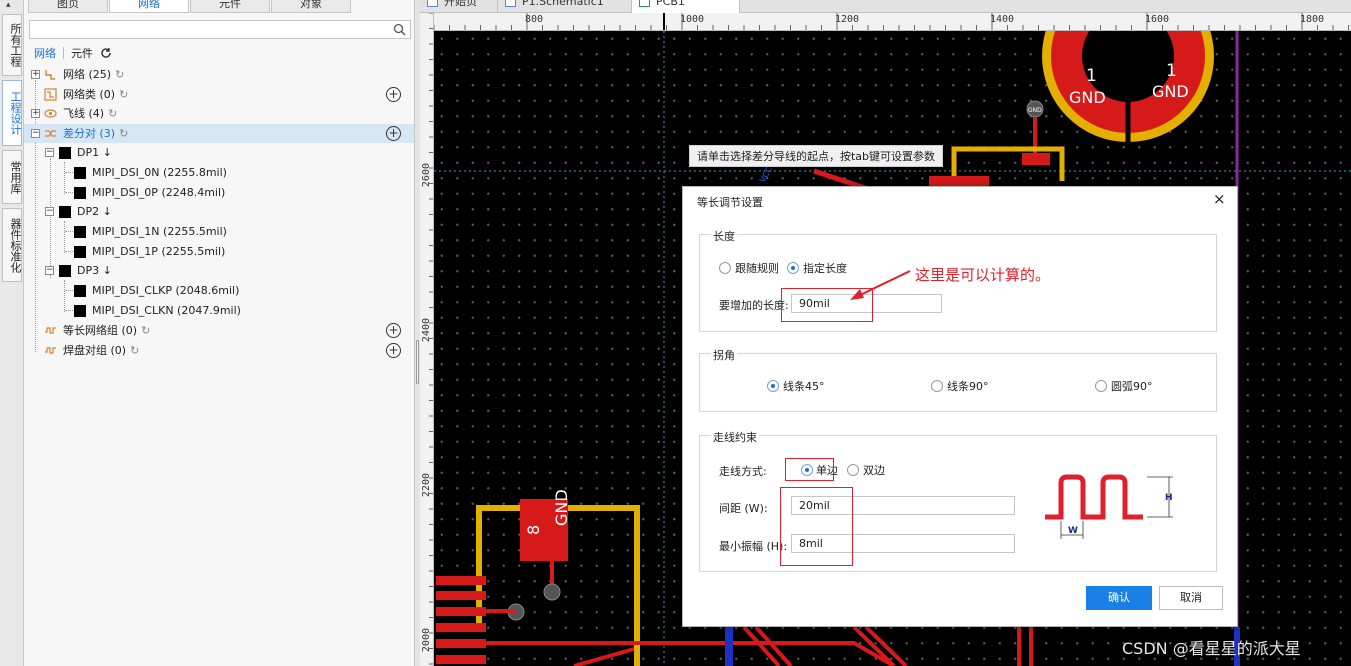 The width and height of the screenshot is (1351, 666). I want to click on tree-label: 网络类, so click(79, 94).